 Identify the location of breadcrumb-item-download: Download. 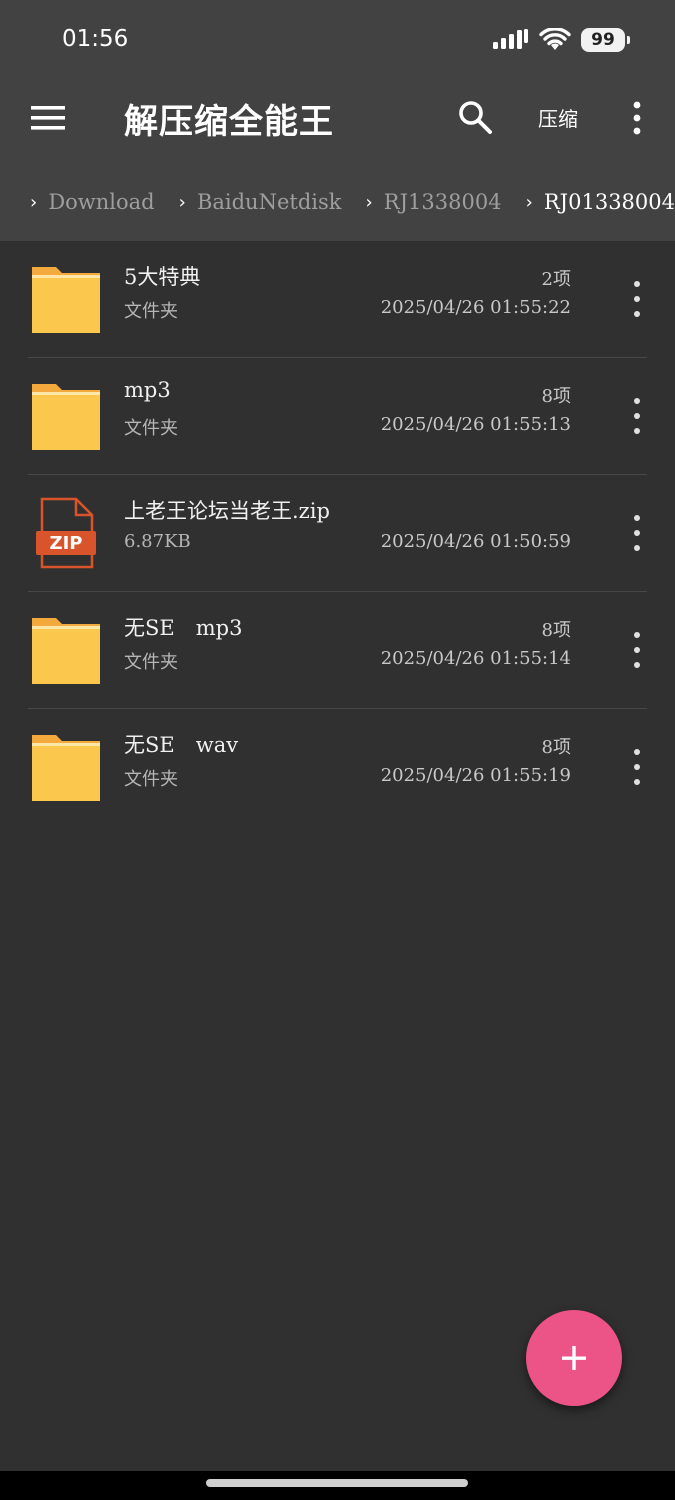
(101, 202).